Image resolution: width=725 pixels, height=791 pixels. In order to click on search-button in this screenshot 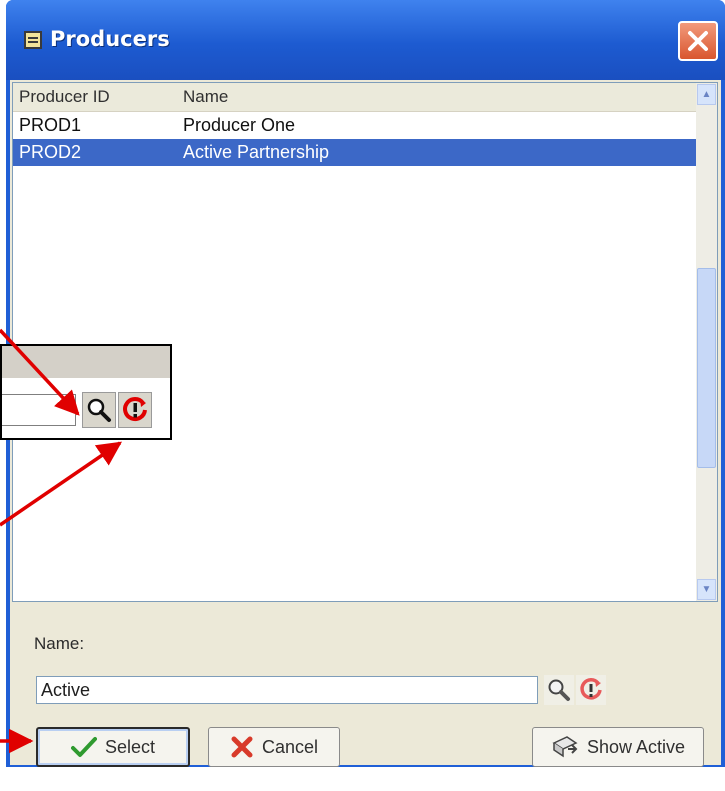, I will do `click(559, 690)`.